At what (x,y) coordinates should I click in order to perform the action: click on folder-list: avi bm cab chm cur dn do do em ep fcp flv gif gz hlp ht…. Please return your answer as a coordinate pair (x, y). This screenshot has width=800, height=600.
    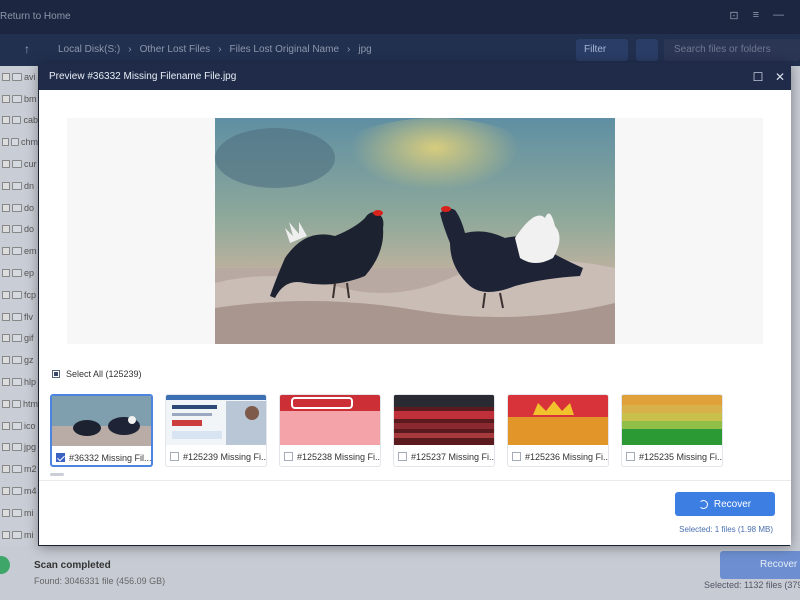
    Looking at the image, I should click on (19, 306).